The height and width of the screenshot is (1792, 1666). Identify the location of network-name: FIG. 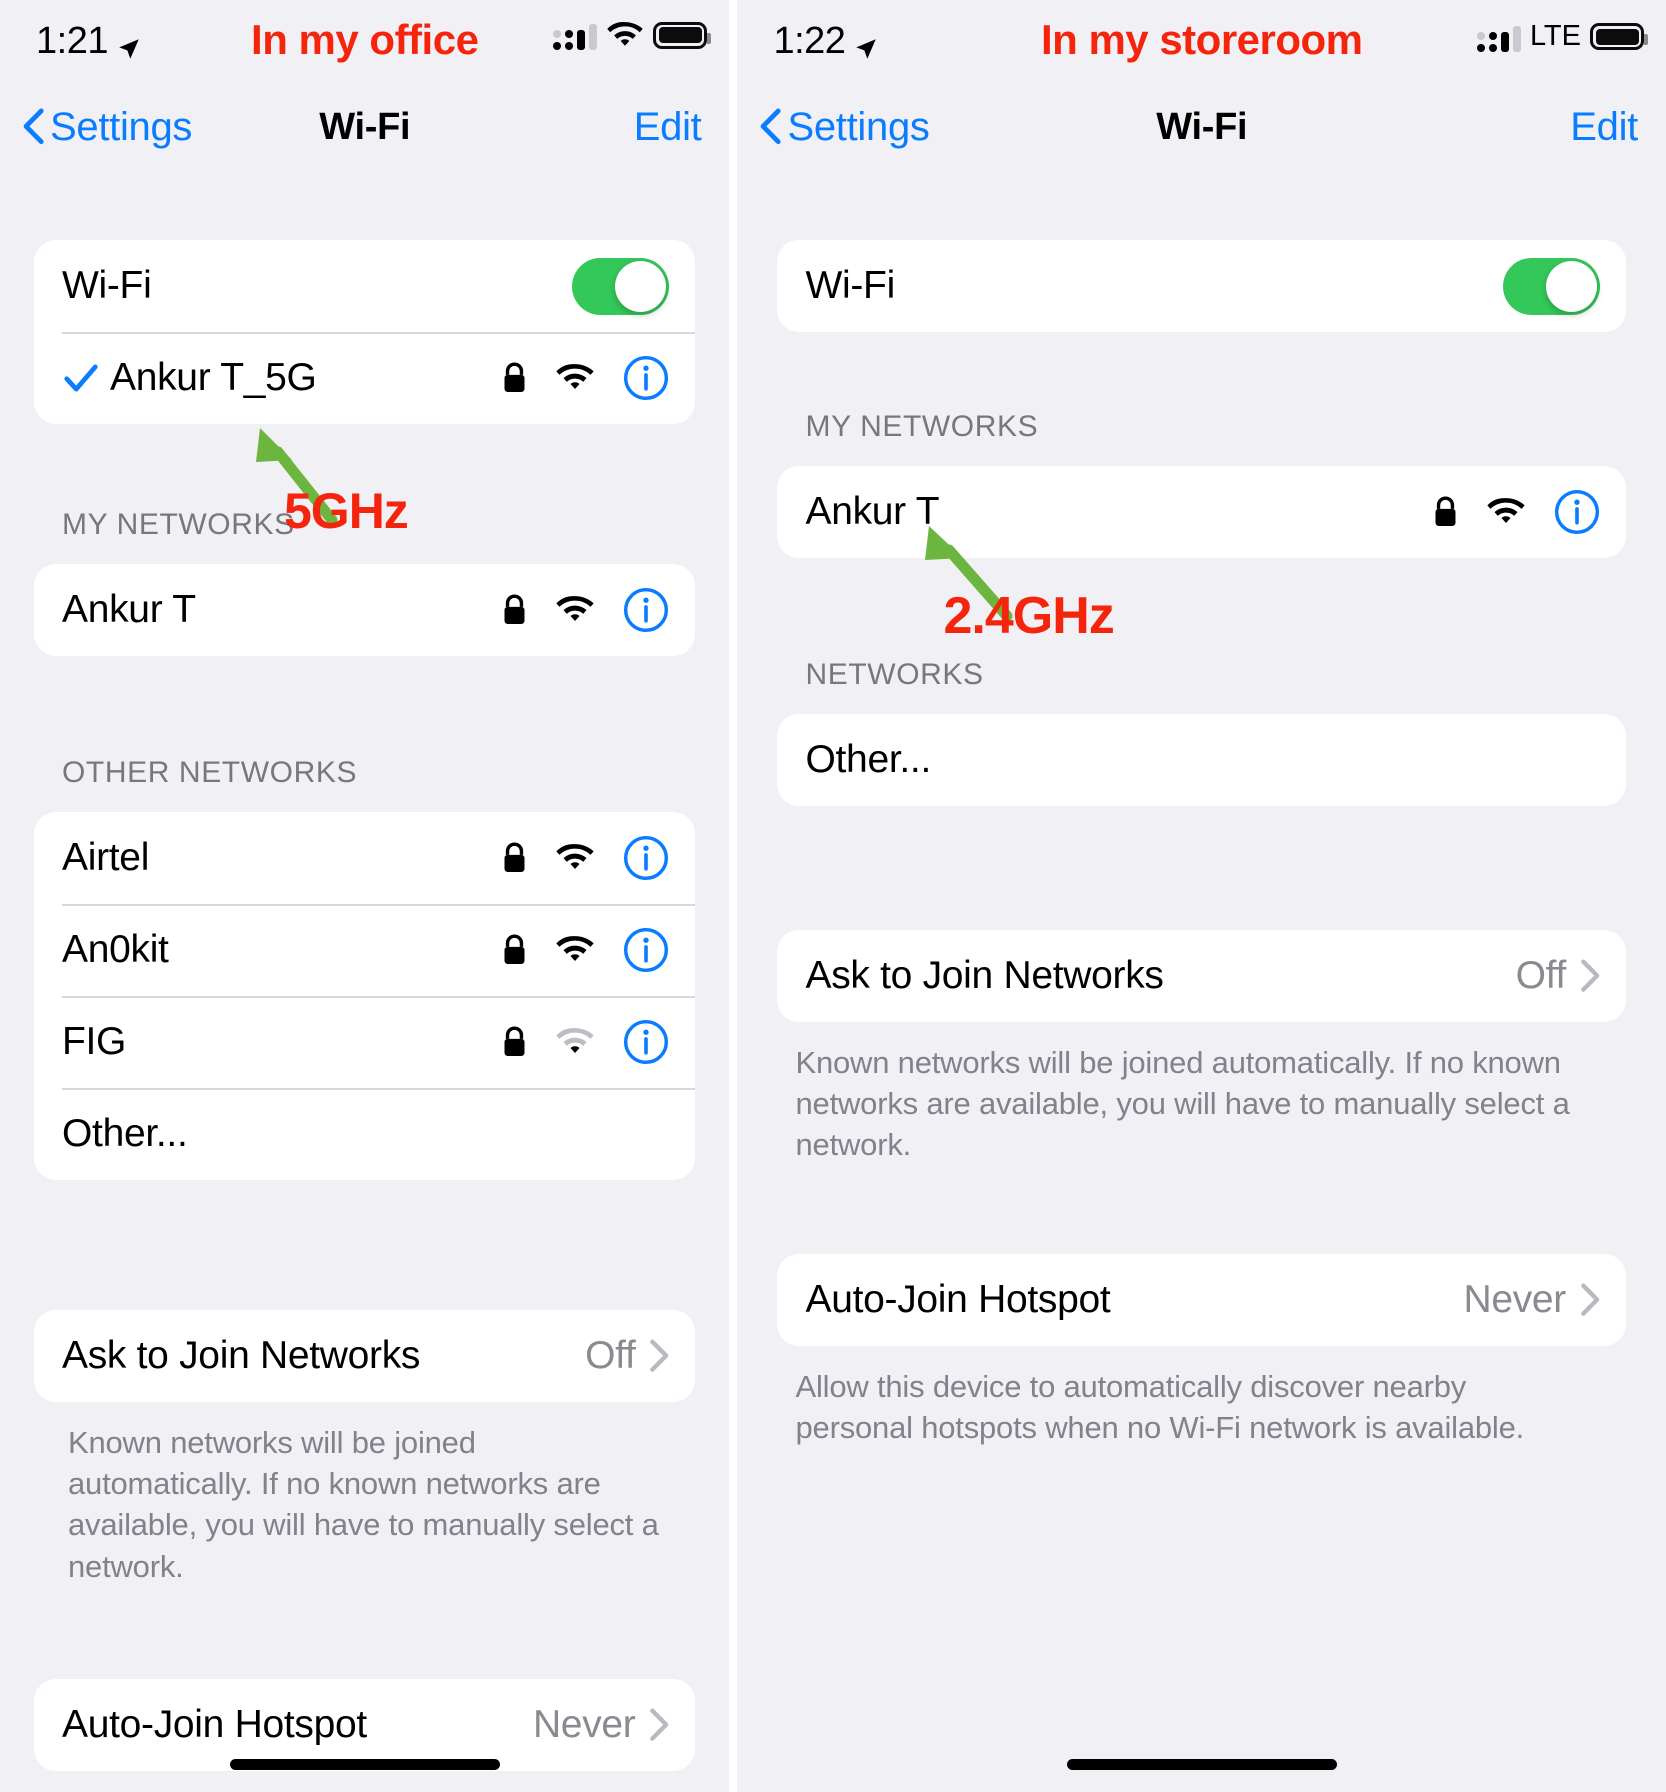
(94, 1041).